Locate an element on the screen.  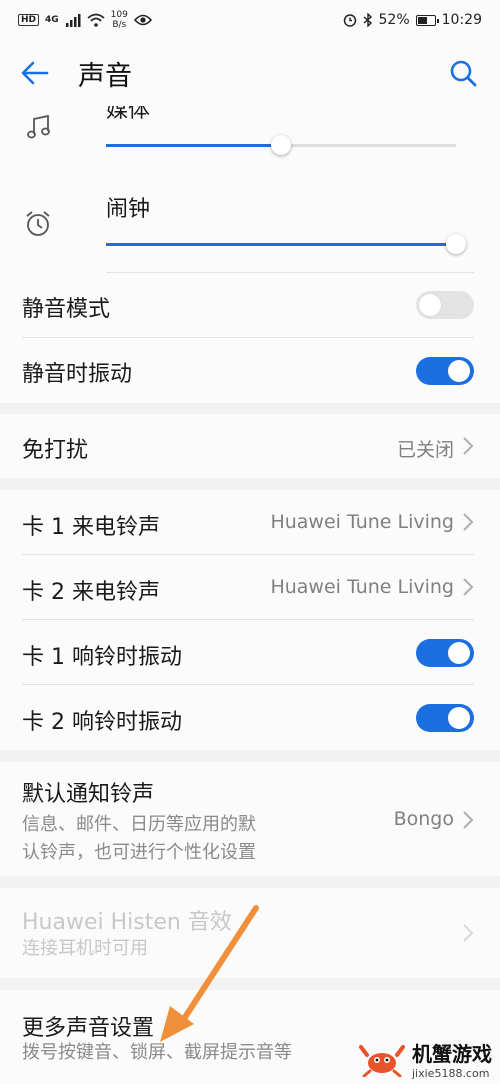
notification-value: Bongo is located at coordinates (423, 819).